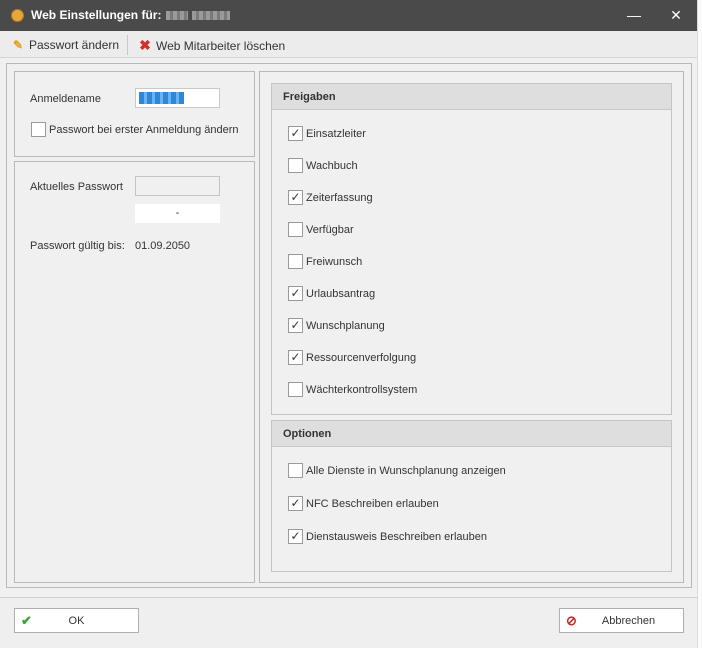 The image size is (702, 648). What do you see at coordinates (351, 15) in the screenshot?
I see `title-bar: Web Einstellungen für: — ✕` at bounding box center [351, 15].